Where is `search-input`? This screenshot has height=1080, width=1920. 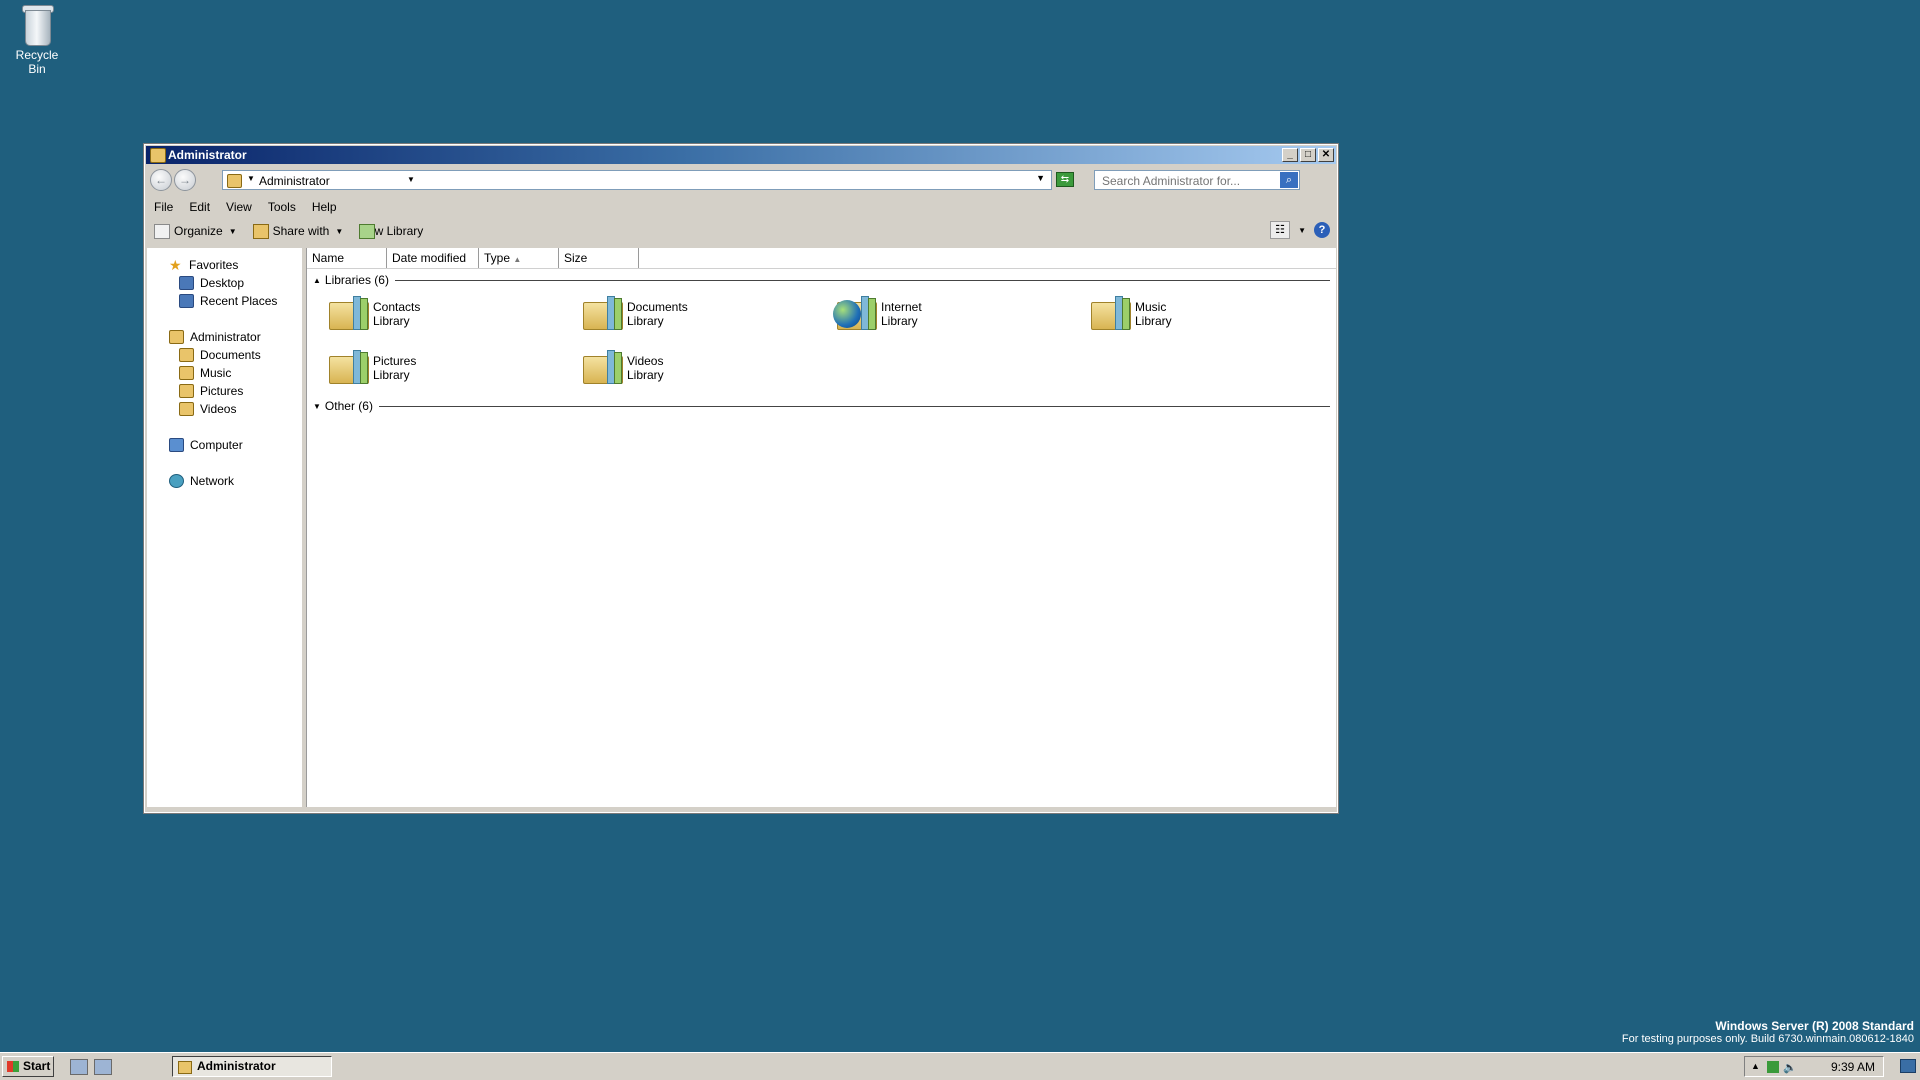 search-input is located at coordinates (1191, 181).